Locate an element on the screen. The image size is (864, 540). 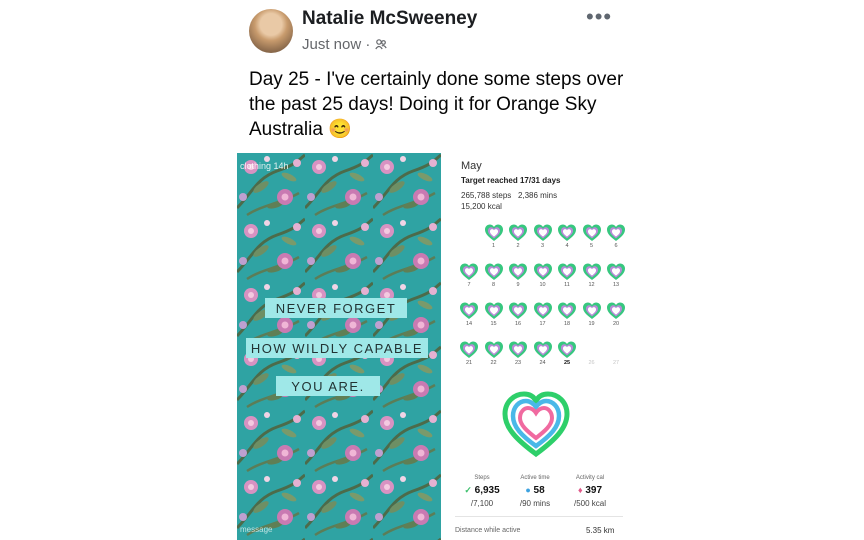
day-cell: 24 is located at coordinates (543, 354).